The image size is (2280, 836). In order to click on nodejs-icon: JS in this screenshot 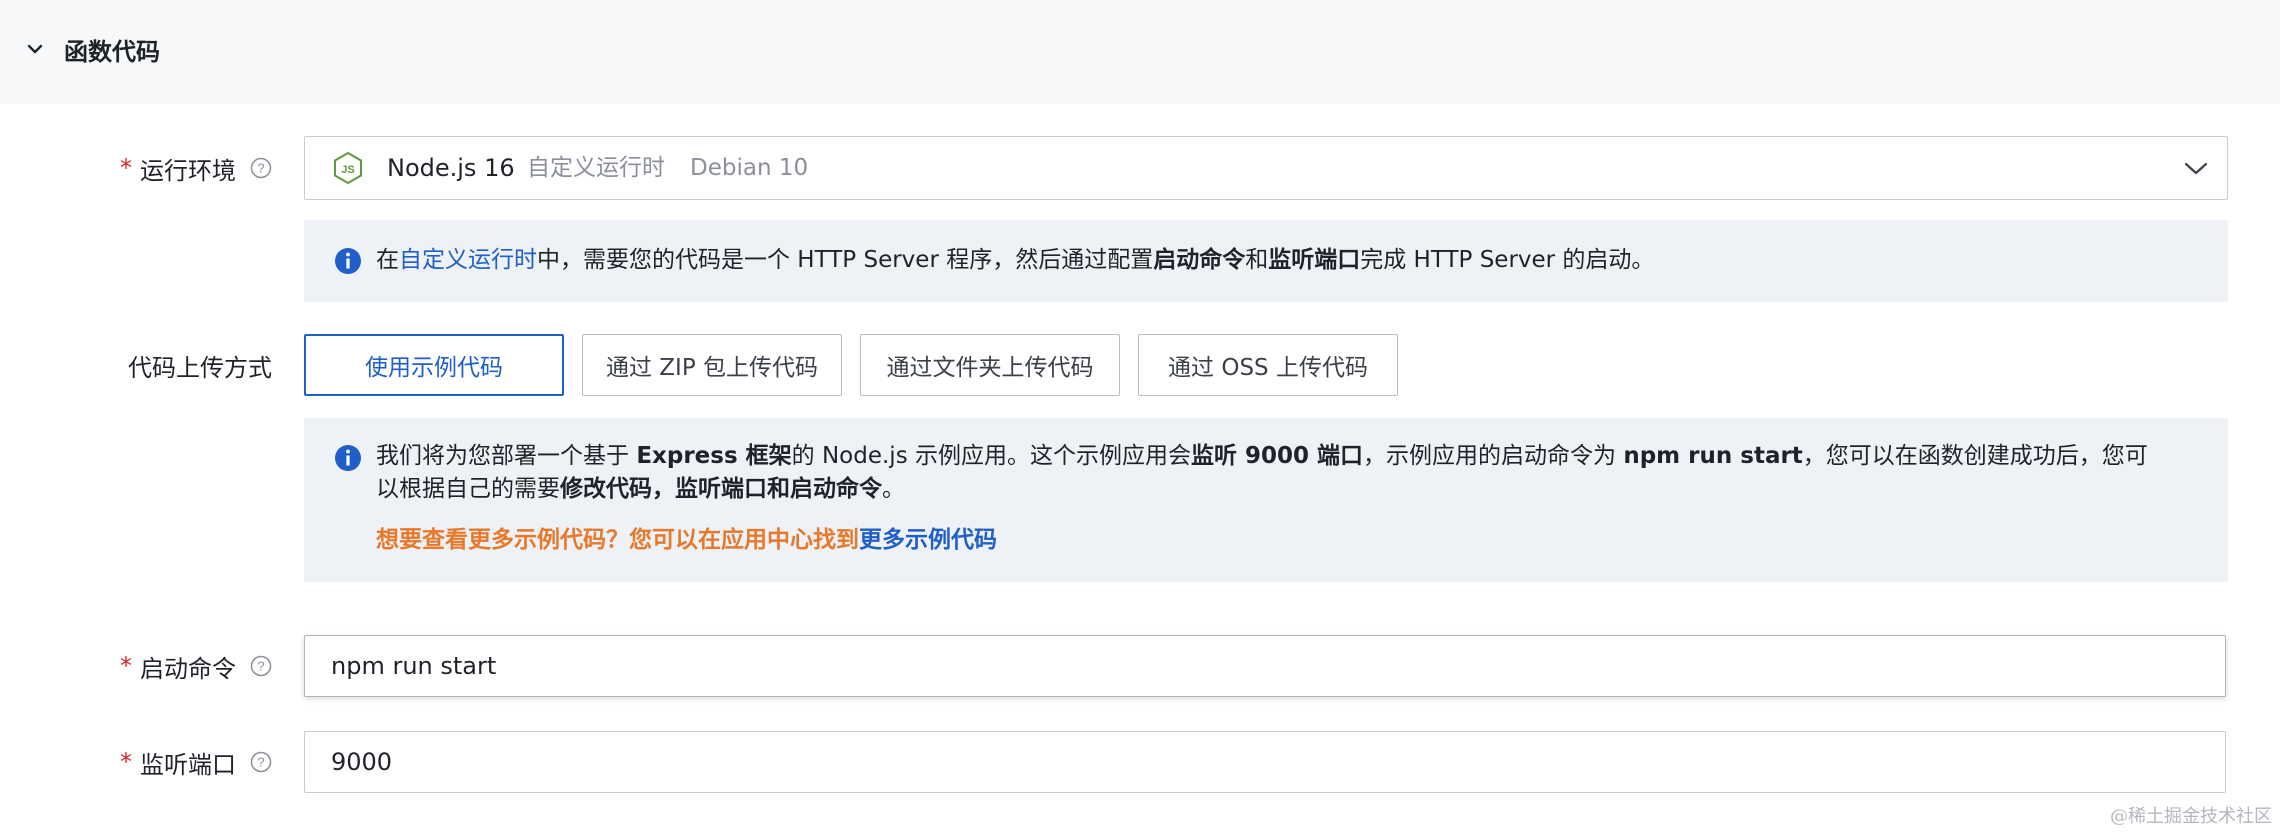, I will do `click(348, 168)`.